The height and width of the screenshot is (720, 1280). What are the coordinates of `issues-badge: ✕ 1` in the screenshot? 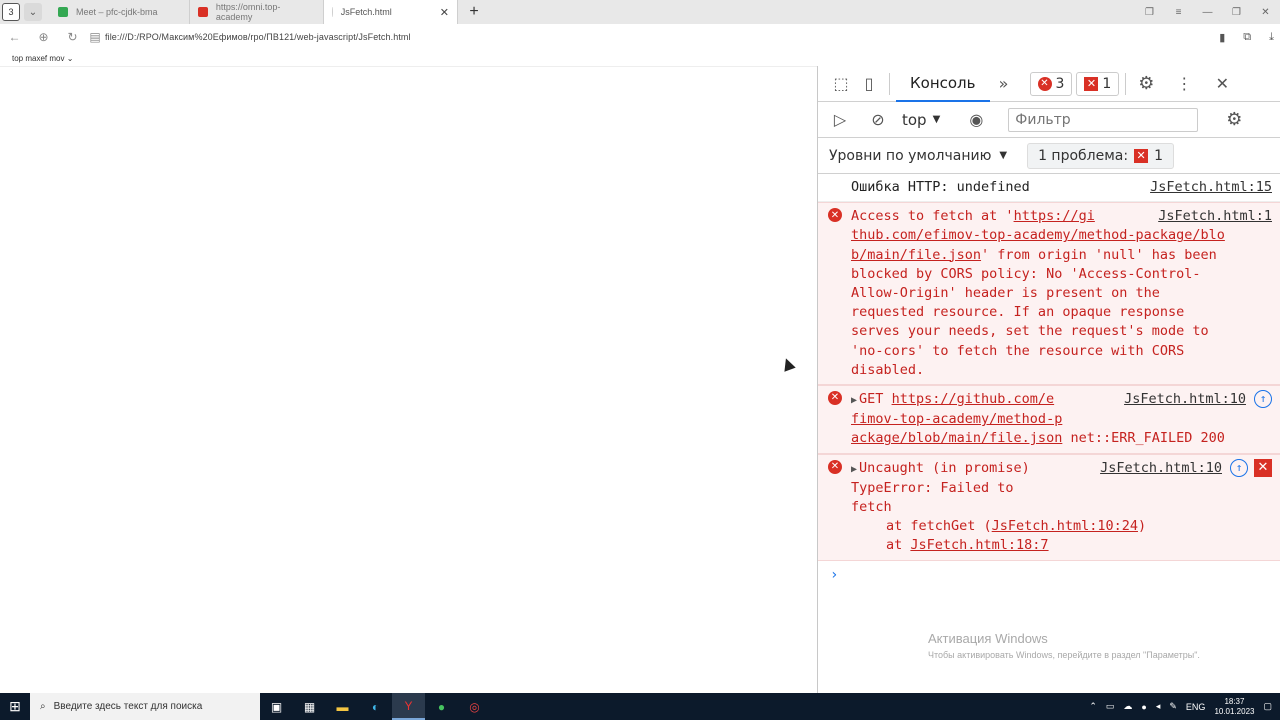 It's located at (1098, 83).